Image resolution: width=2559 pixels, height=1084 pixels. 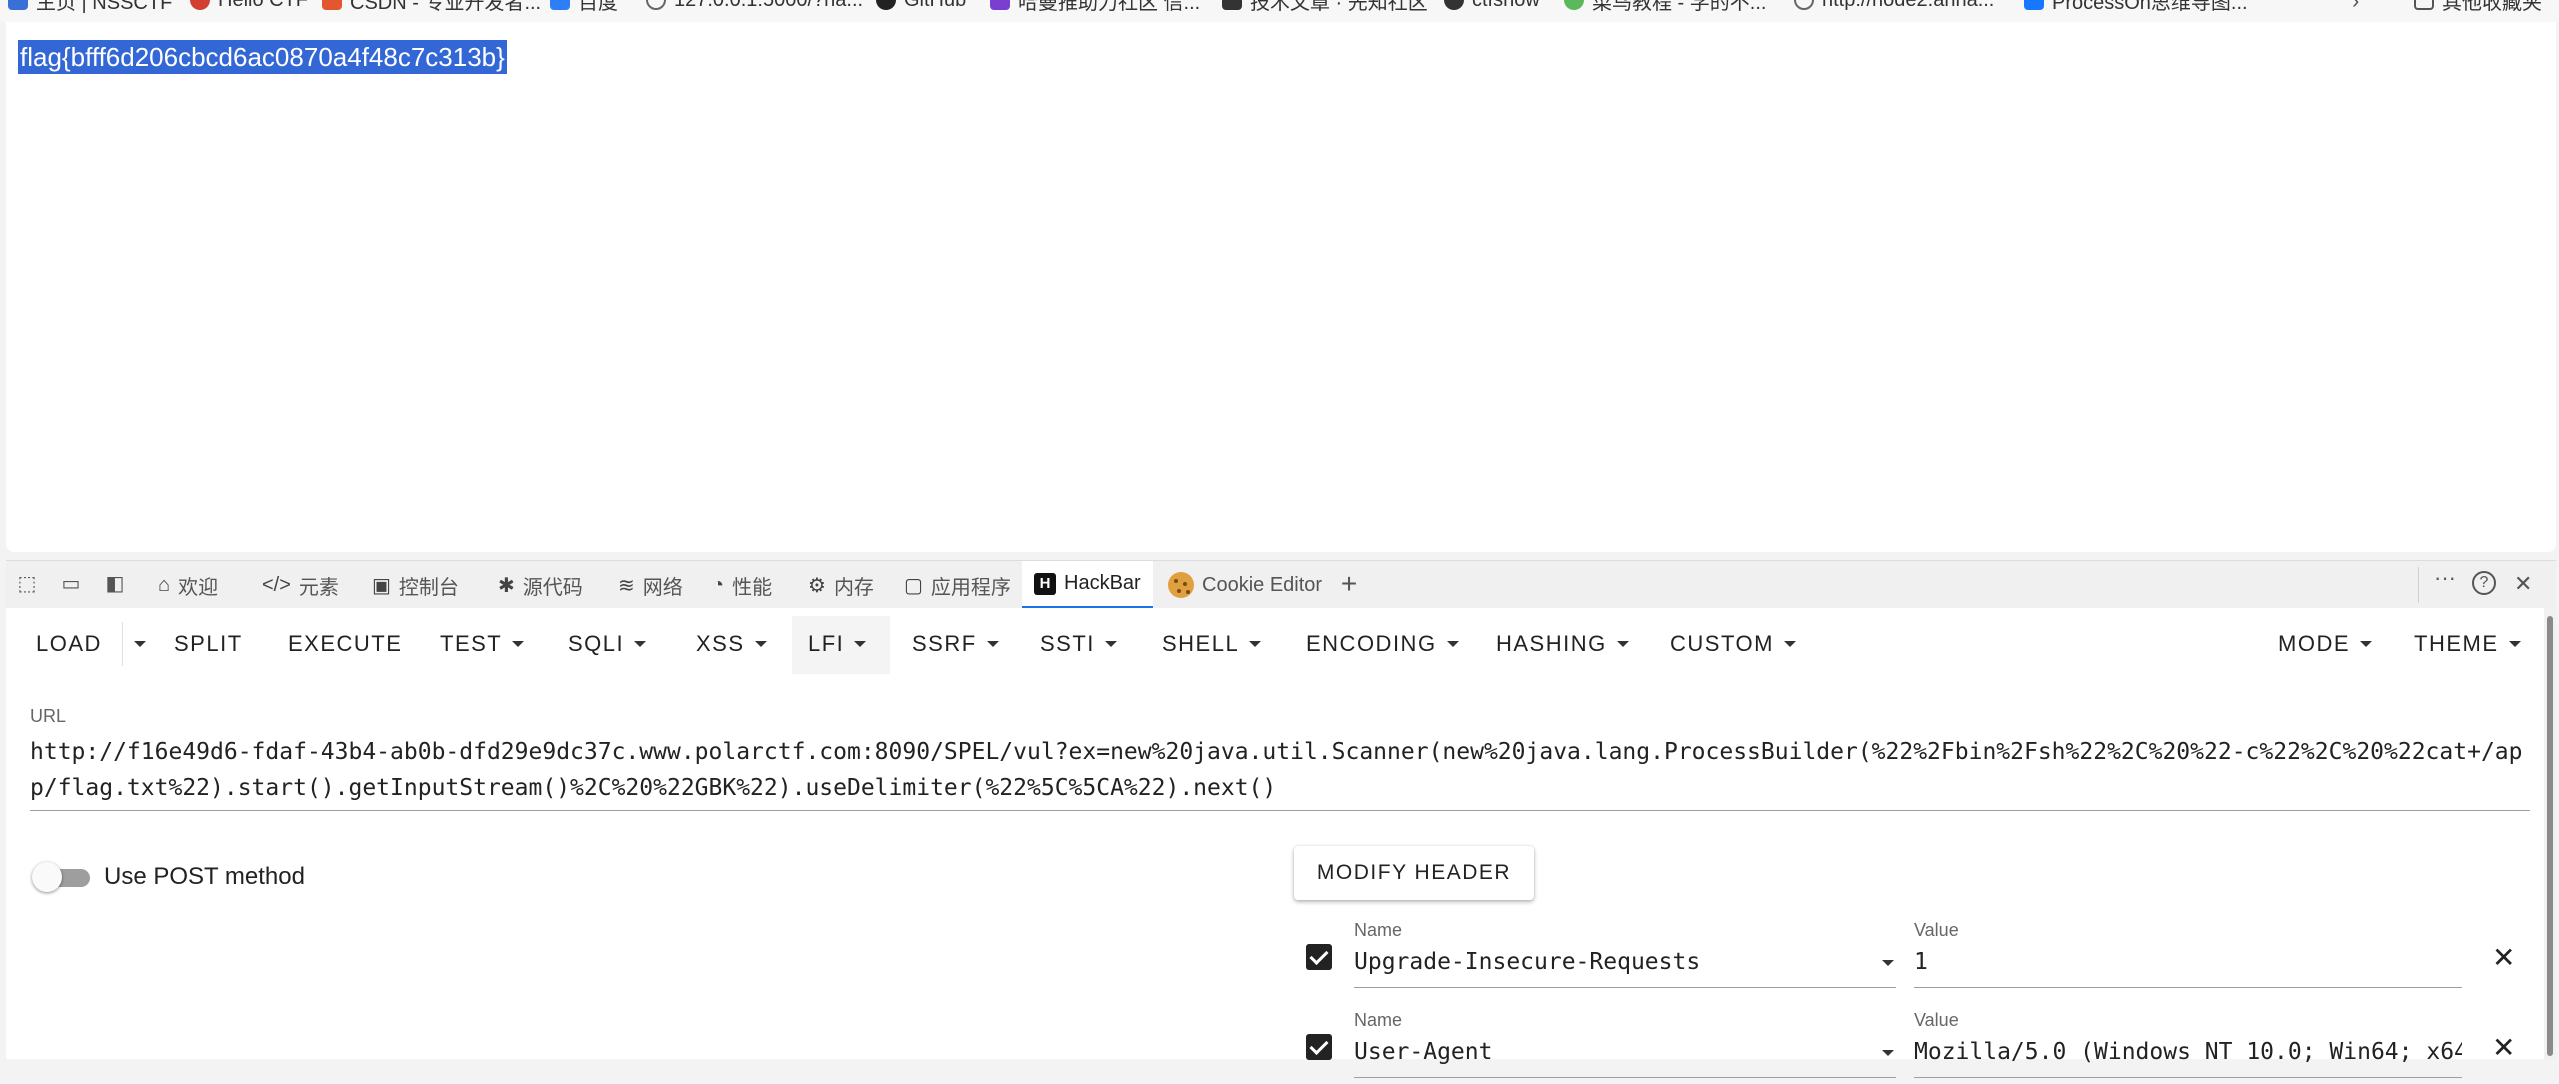 What do you see at coordinates (1280, 810) in the screenshot?
I see `url-underline` at bounding box center [1280, 810].